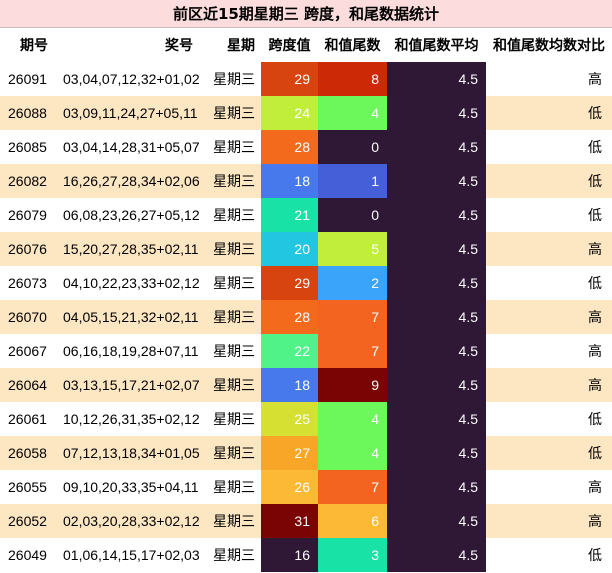  Describe the element at coordinates (132, 113) in the screenshot. I see `cell-numbers: 03,09,11,24,27+05,11` at that location.